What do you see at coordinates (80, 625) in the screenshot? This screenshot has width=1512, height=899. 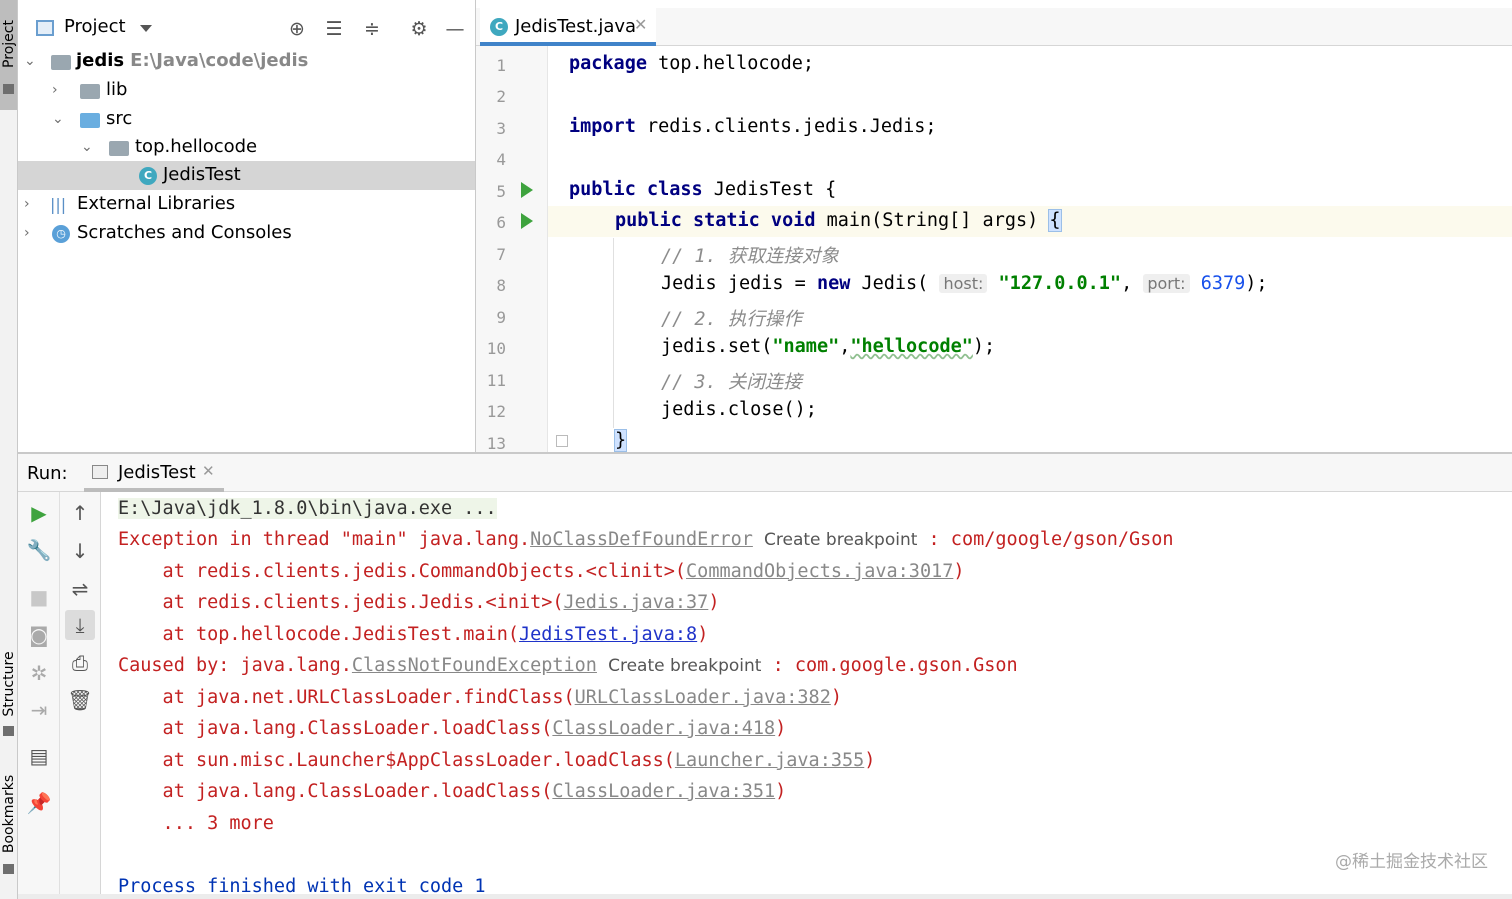 I see `scroll-end-icon: ⤓` at bounding box center [80, 625].